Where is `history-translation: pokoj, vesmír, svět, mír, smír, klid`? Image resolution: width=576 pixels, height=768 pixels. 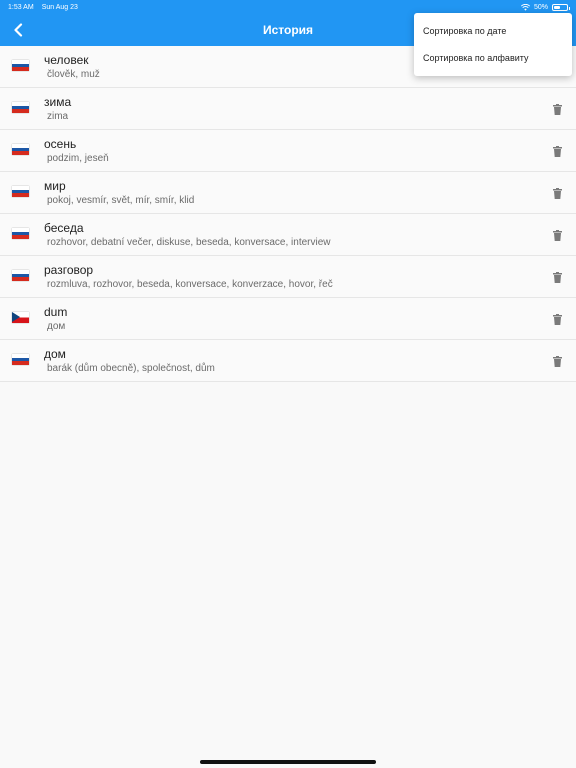
history-translation: pokoj, vesmír, svět, mír, smír, klid is located at coordinates (121, 200).